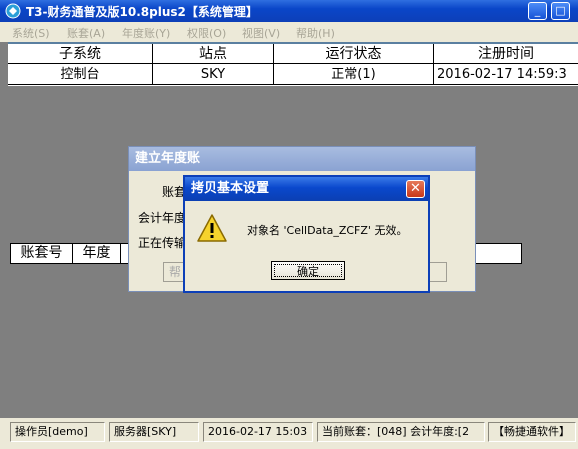  Describe the element at coordinates (308, 270) in the screenshot. I see `ok-button: 确定` at that location.